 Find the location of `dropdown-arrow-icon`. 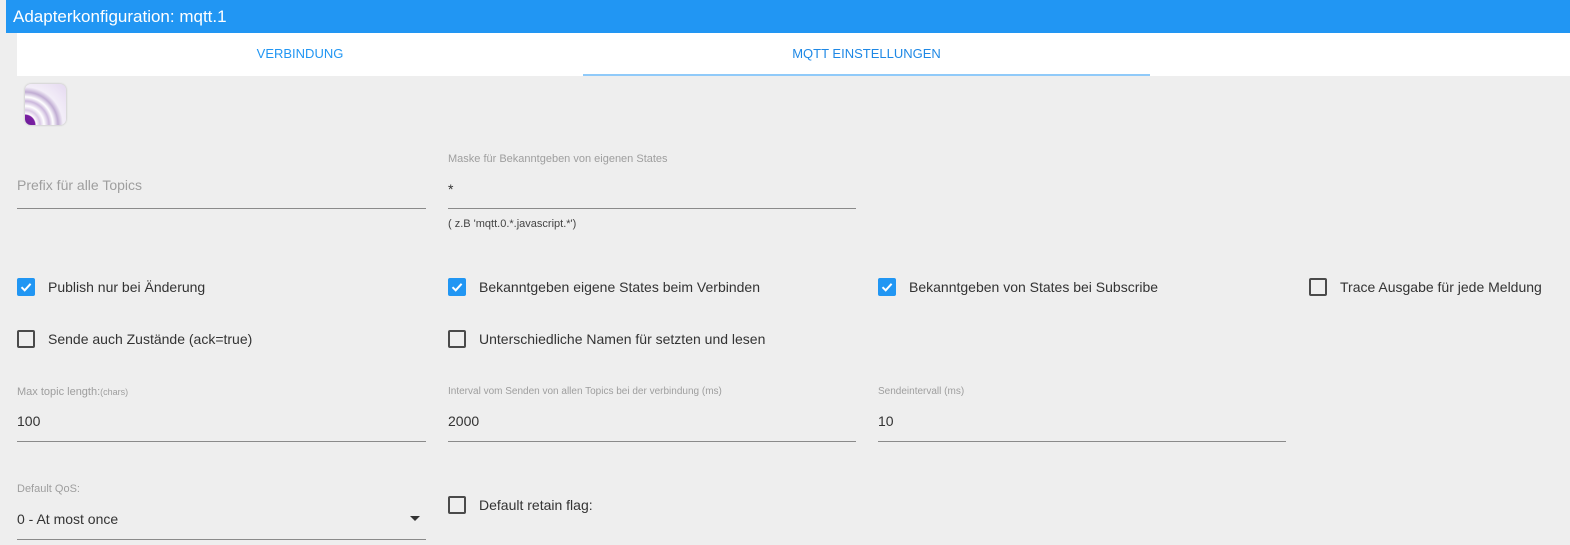

dropdown-arrow-icon is located at coordinates (415, 518).